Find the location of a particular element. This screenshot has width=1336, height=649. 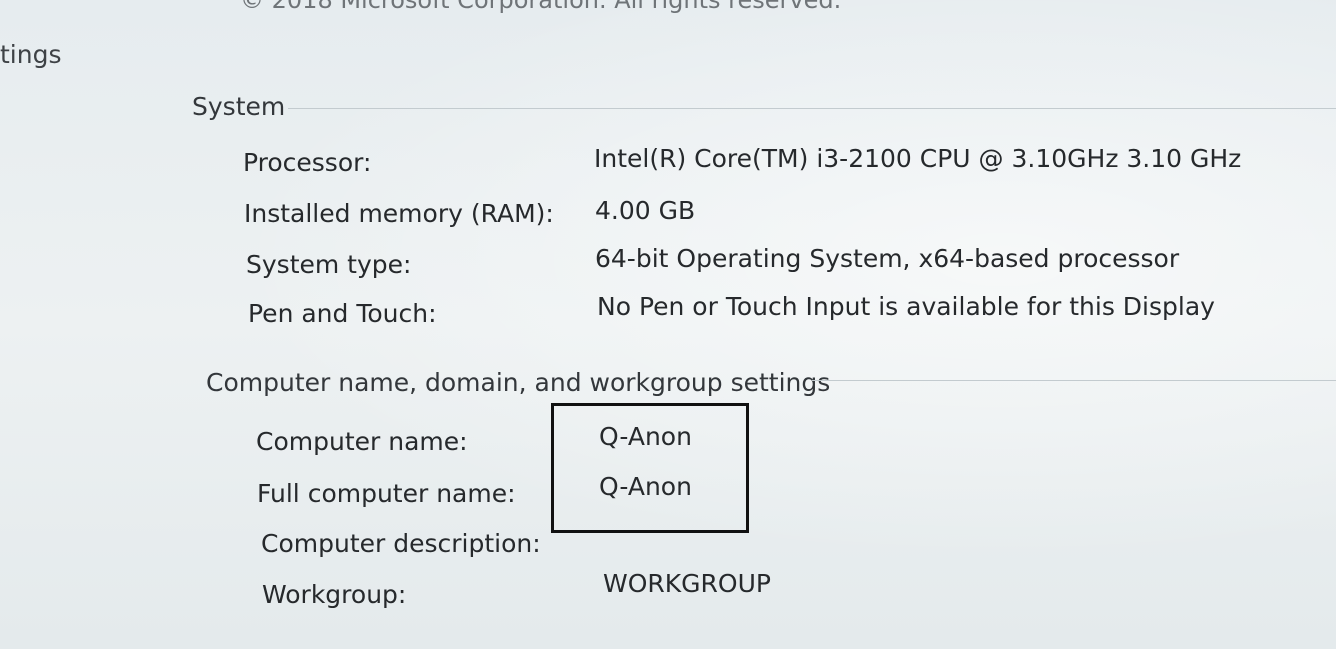

computer-section-divider is located at coordinates (1074, 380).